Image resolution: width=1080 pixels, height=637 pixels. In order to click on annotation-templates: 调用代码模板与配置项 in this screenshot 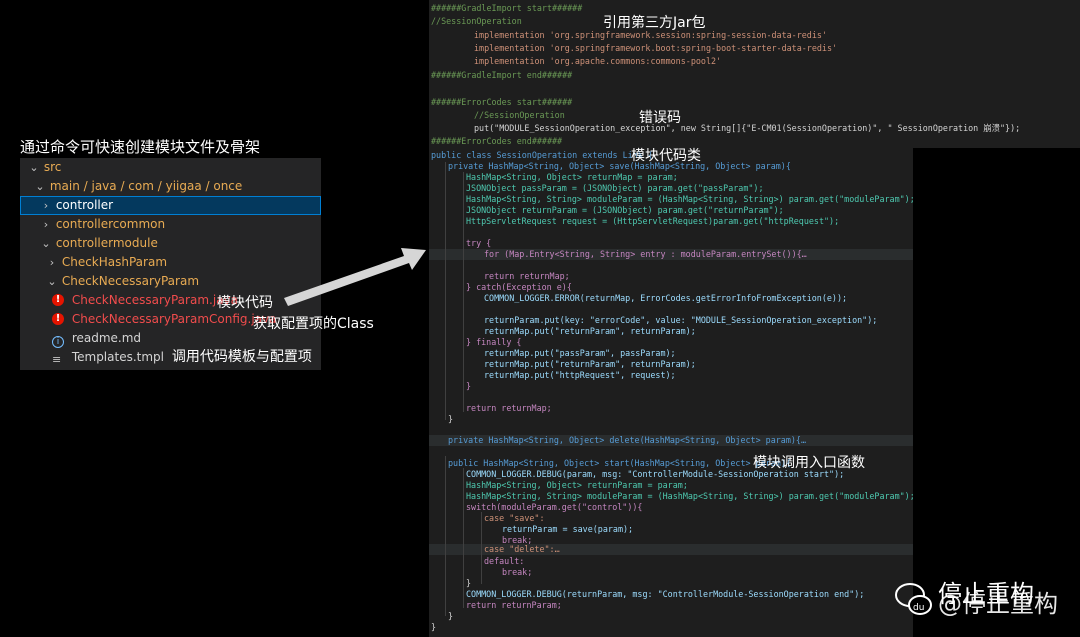, I will do `click(241, 357)`.